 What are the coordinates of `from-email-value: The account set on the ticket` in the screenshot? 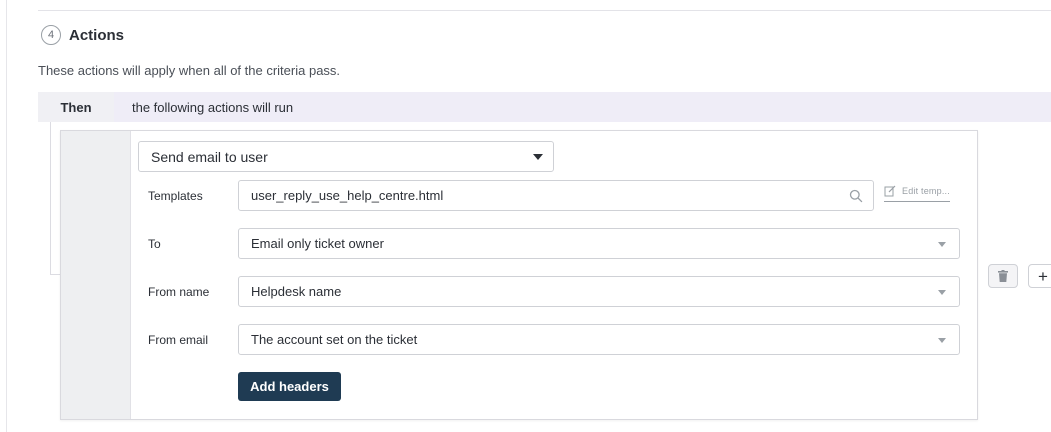 It's located at (334, 339).